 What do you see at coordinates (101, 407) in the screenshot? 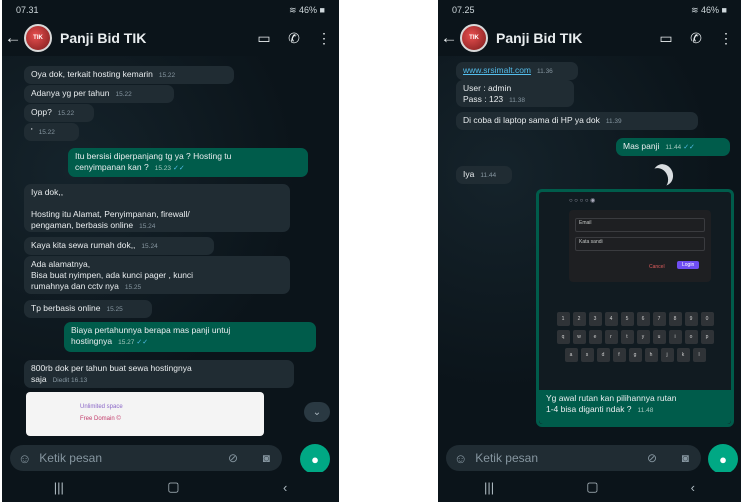
I see `preview-line: Unlimited space` at bounding box center [101, 407].